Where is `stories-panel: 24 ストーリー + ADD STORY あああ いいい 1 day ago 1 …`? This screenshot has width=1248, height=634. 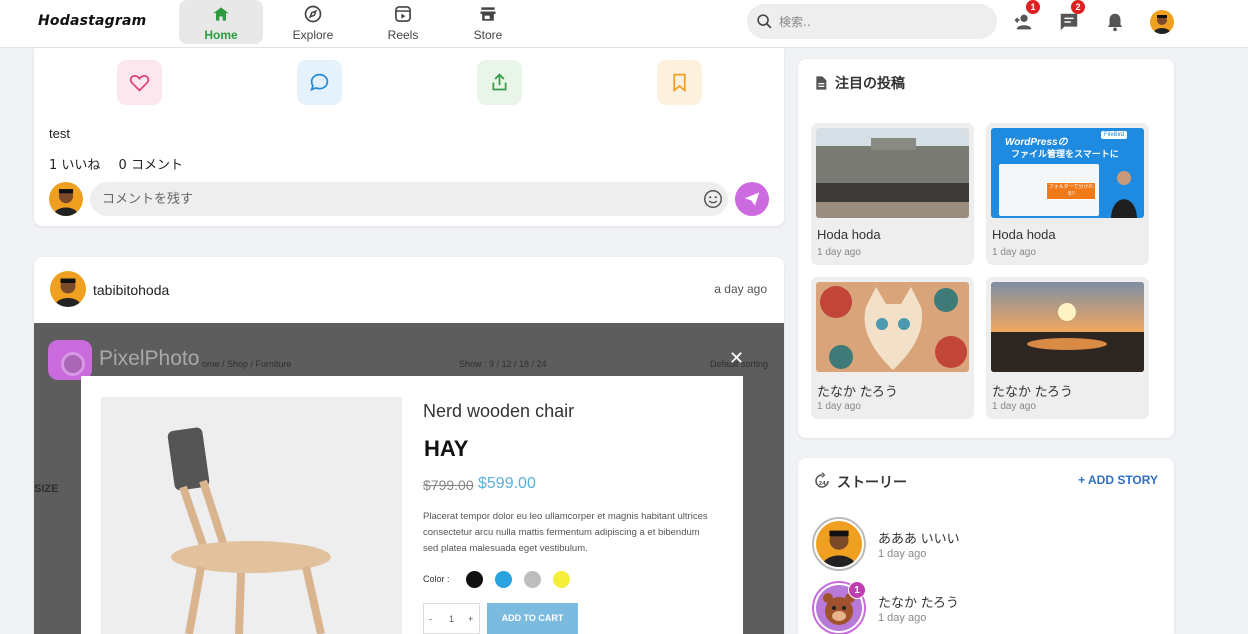
stories-panel: 24 ストーリー + ADD STORY あああ いいい 1 day ago 1 … is located at coordinates (986, 546).